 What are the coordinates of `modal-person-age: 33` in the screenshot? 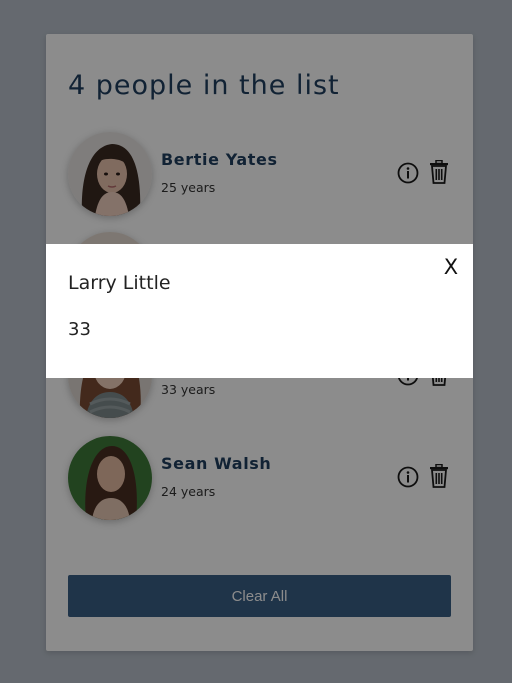 It's located at (79, 329).